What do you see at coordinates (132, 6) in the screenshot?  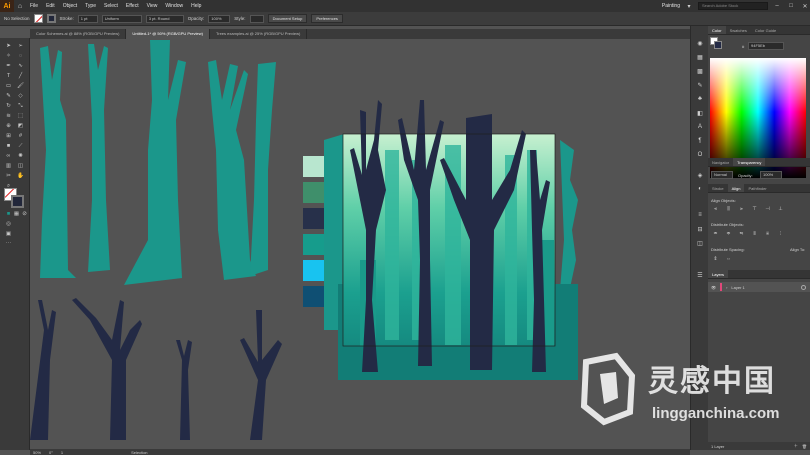 I see `menu-effect: Effect` at bounding box center [132, 6].